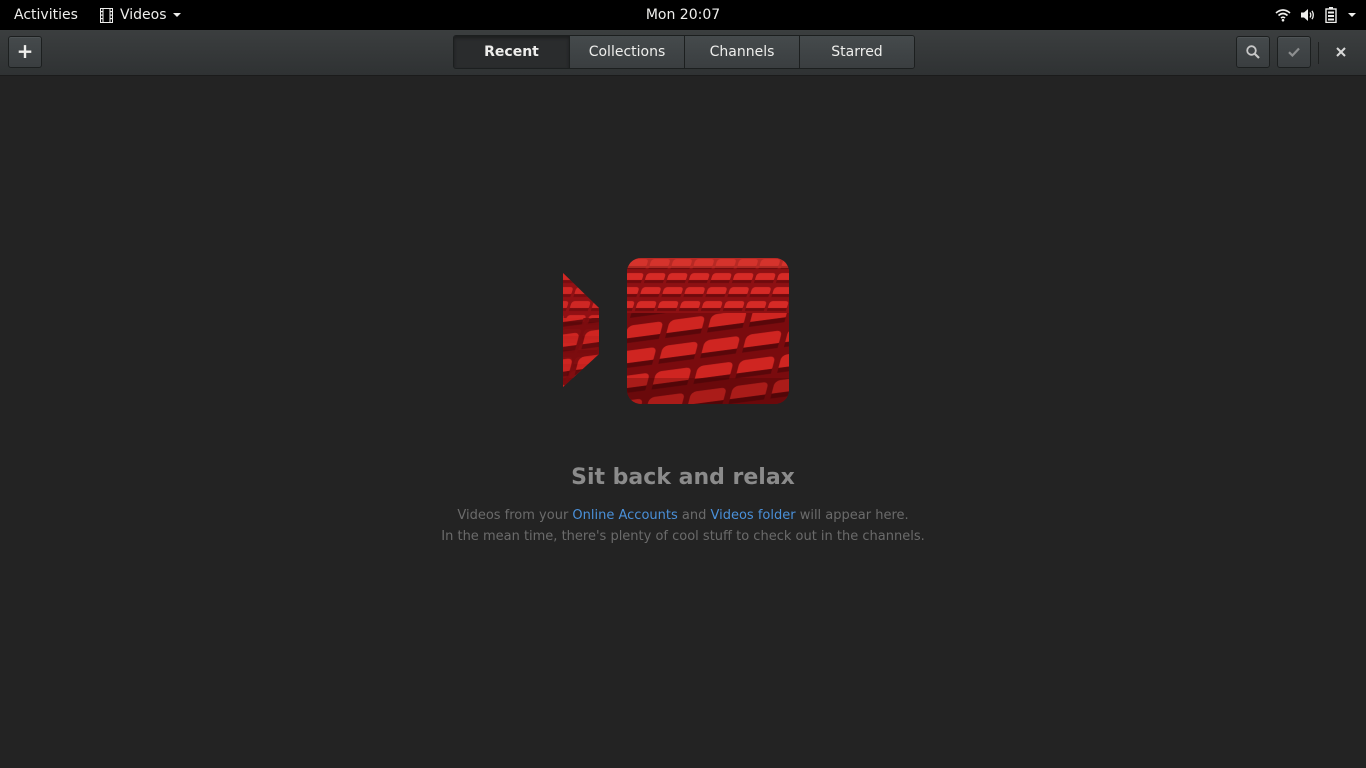 The width and height of the screenshot is (1366, 768). I want to click on status-menu, so click(1315, 15).